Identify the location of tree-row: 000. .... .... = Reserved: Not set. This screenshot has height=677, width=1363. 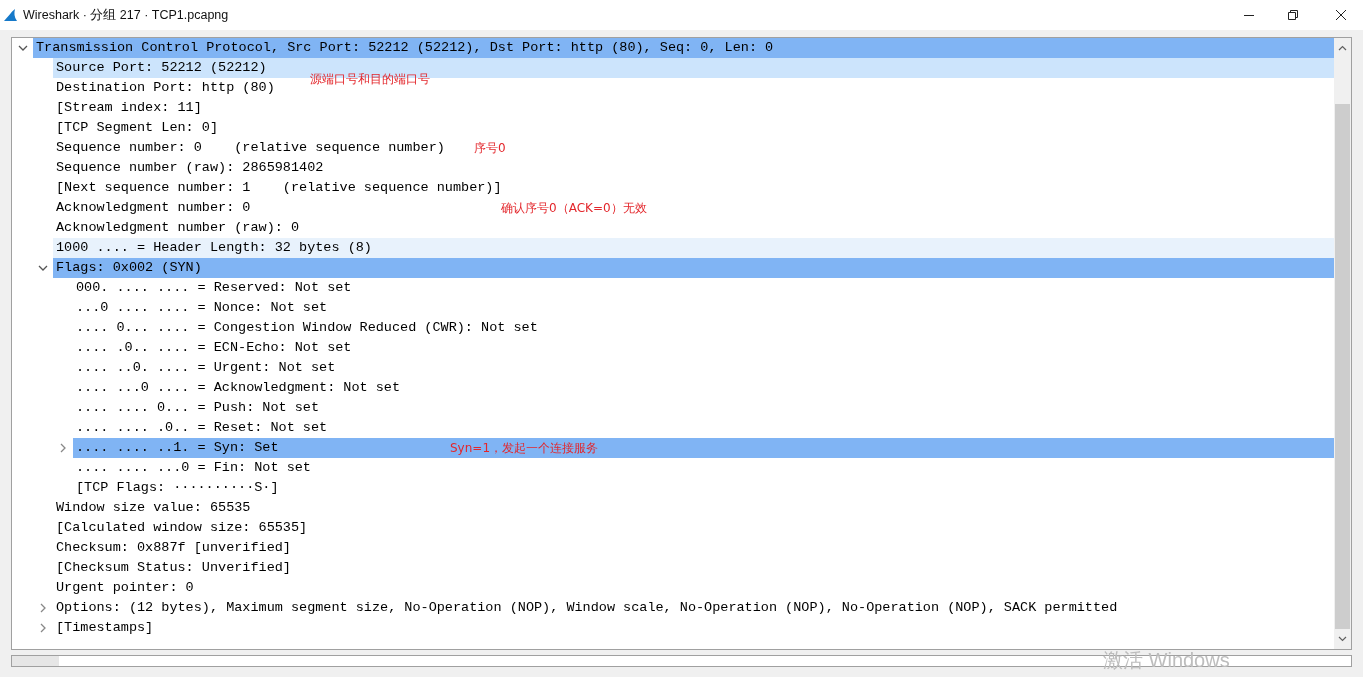
(212, 288).